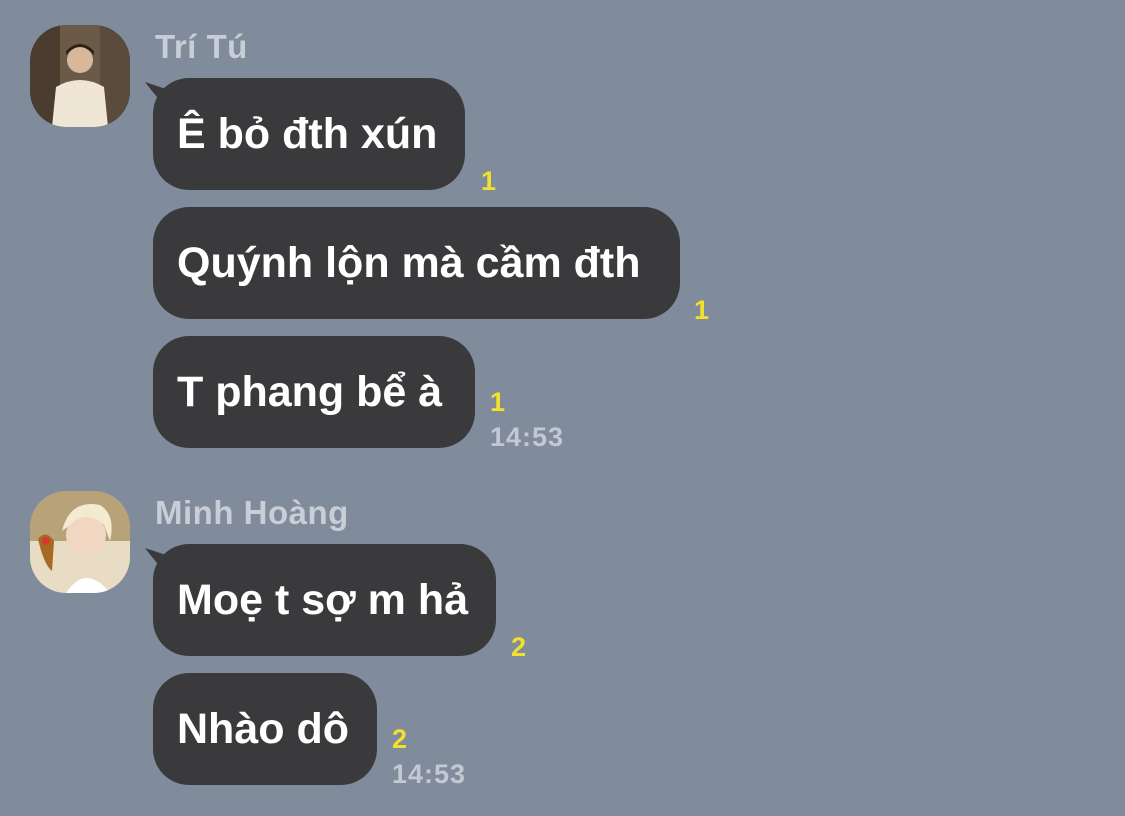  I want to click on sender-name: Trí Tú, so click(201, 46).